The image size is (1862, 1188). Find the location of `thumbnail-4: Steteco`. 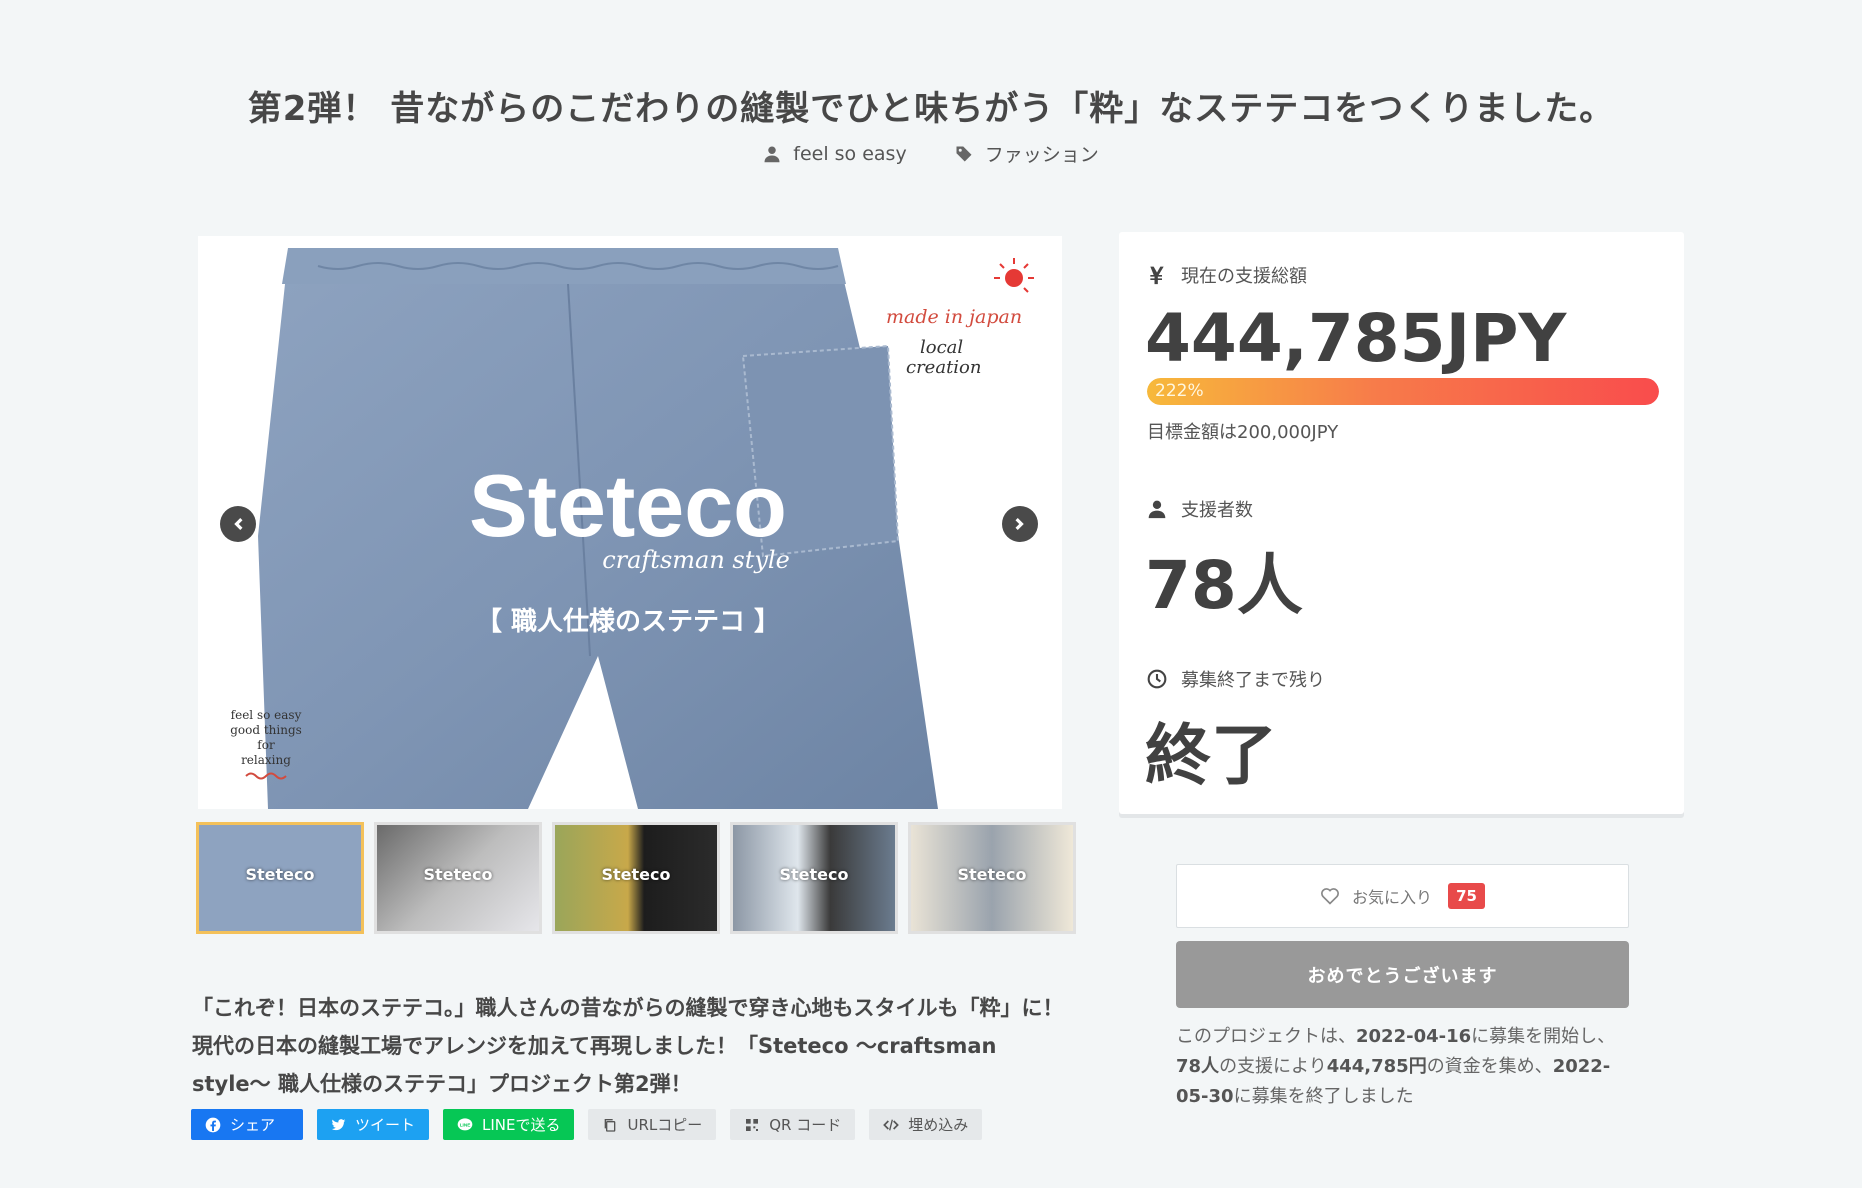

thumbnail-4: Steteco is located at coordinates (814, 878).